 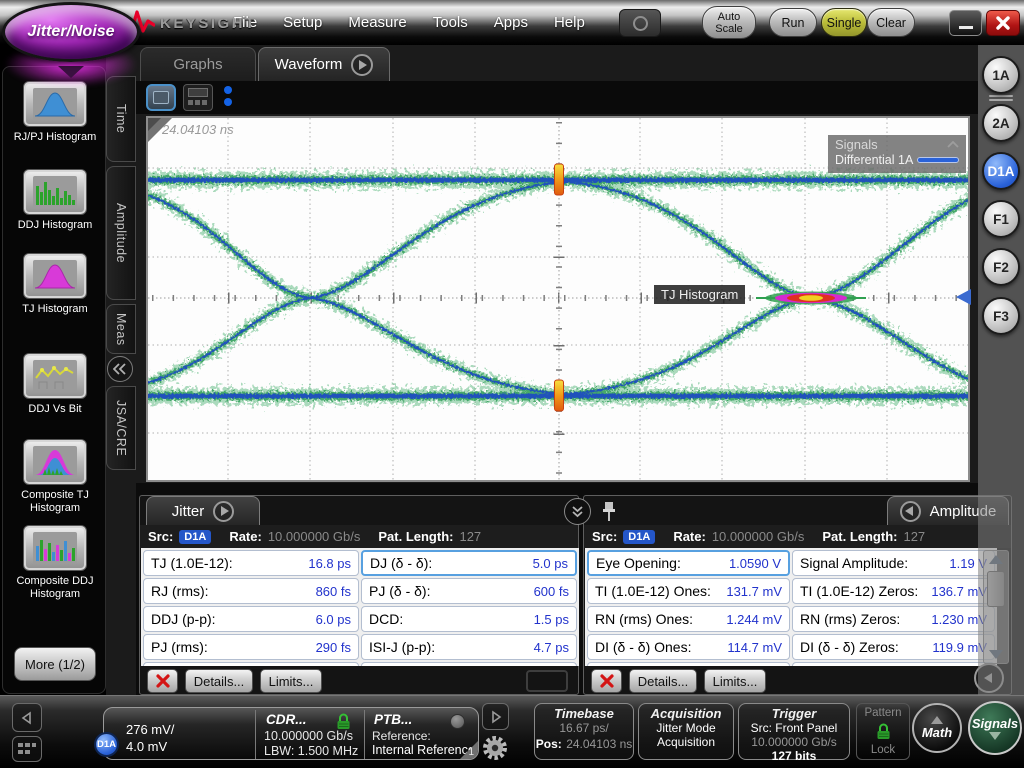 I want to click on led-icon, so click(x=457, y=721).